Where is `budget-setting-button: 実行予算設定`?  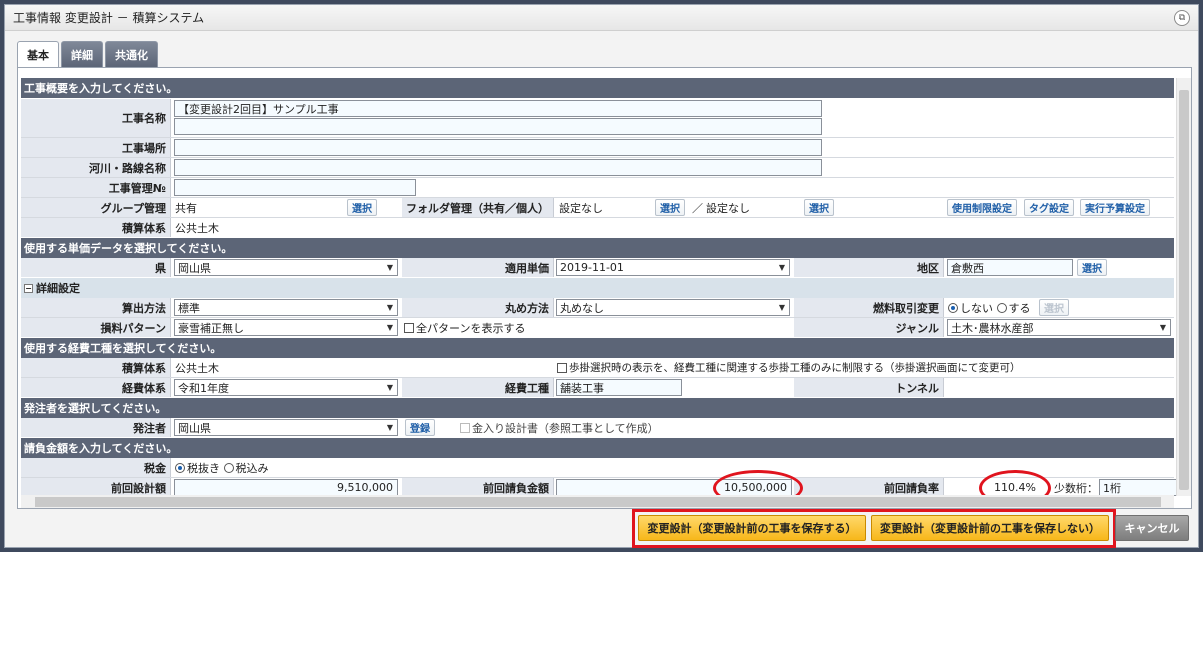 budget-setting-button: 実行予算設定 is located at coordinates (1115, 207).